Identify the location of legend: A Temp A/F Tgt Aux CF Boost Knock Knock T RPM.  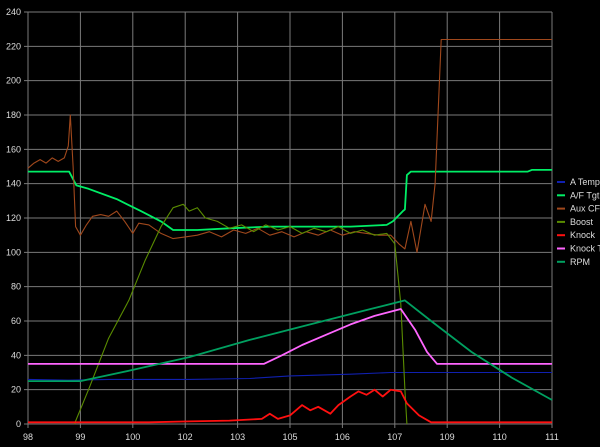
(578, 222).